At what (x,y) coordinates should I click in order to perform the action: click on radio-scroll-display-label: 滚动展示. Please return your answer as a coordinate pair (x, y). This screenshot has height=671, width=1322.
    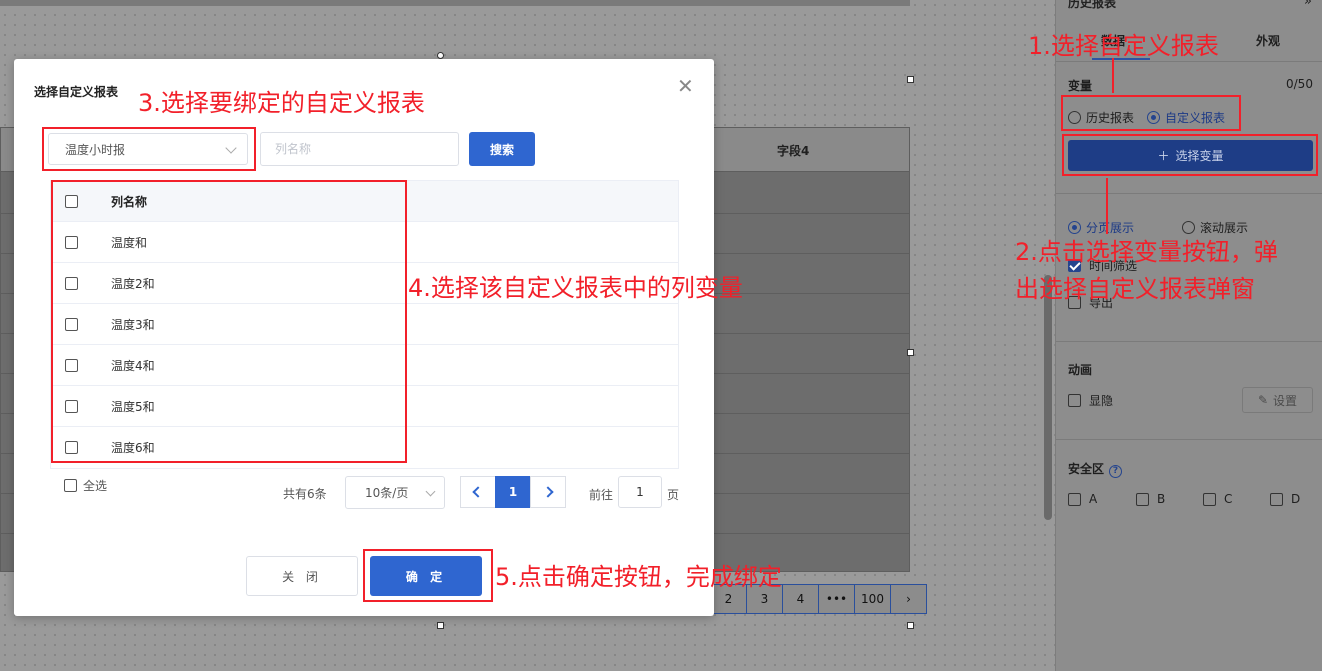
    Looking at the image, I should click on (1224, 228).